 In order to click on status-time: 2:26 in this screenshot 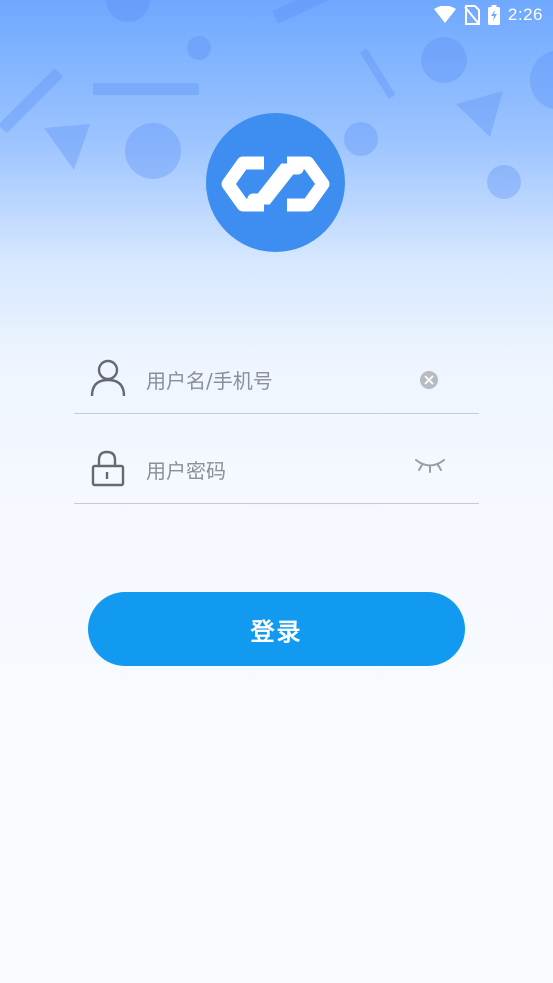, I will do `click(525, 14)`.